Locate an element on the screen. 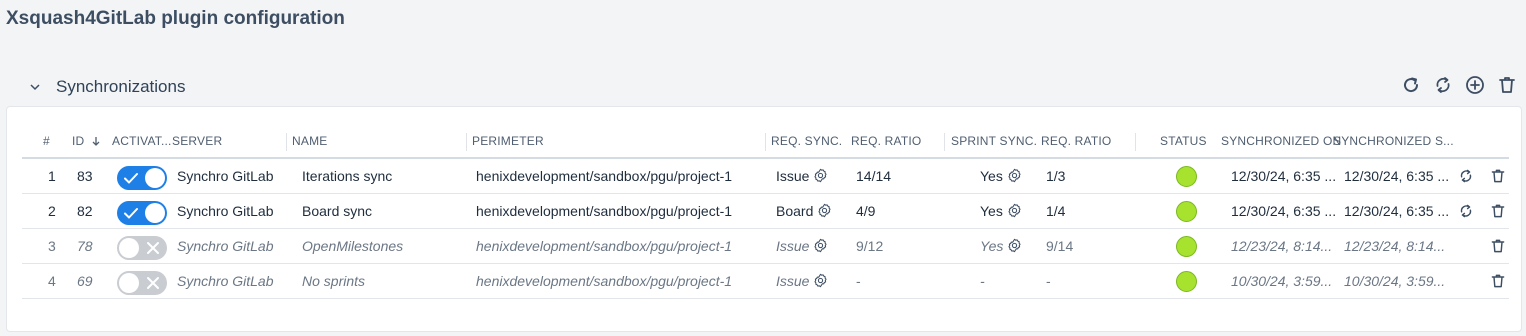 The width and height of the screenshot is (1526, 336). cell-name: No sprints is located at coordinates (334, 281).